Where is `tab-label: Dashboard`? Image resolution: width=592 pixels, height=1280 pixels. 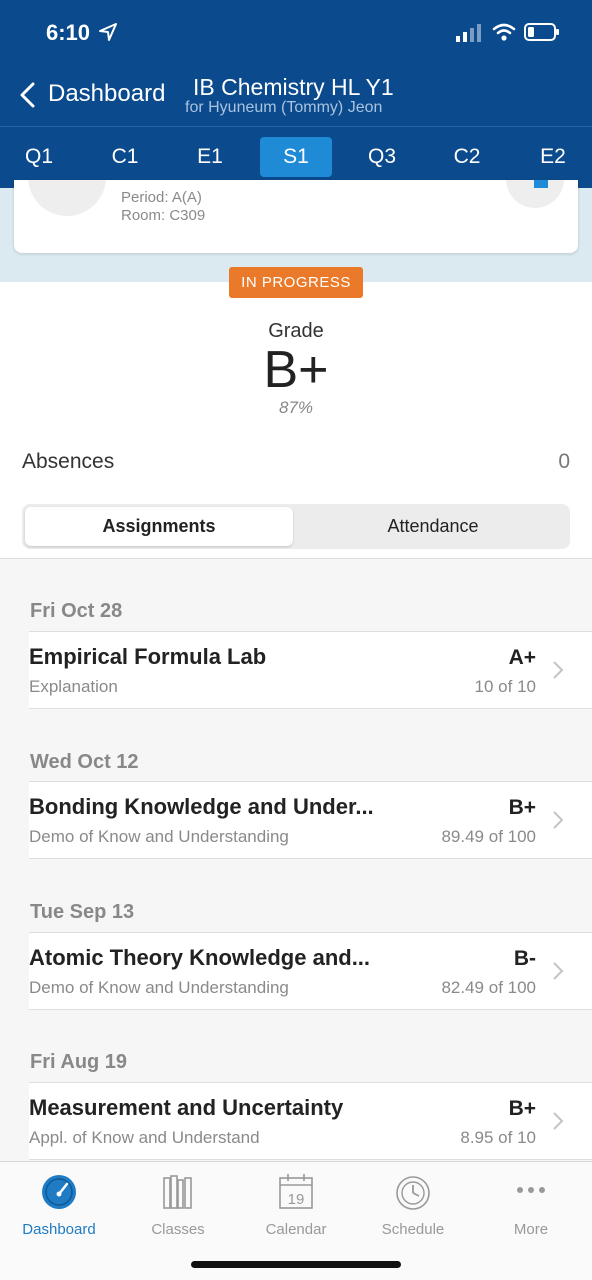
tab-label: Dashboard is located at coordinates (59, 1229).